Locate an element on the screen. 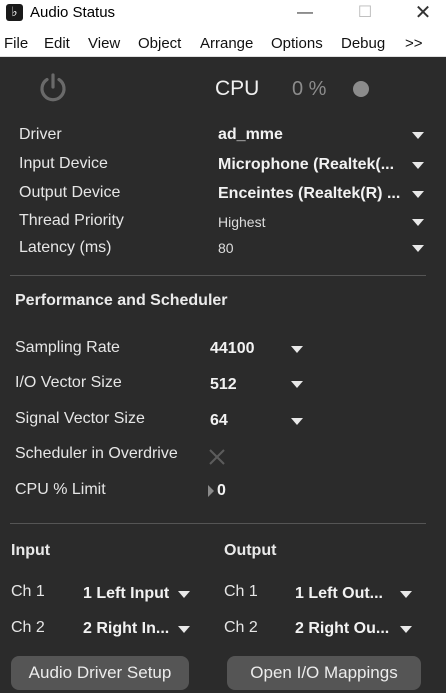 The width and height of the screenshot is (446, 693). menu-debug: Debug is located at coordinates (363, 43).